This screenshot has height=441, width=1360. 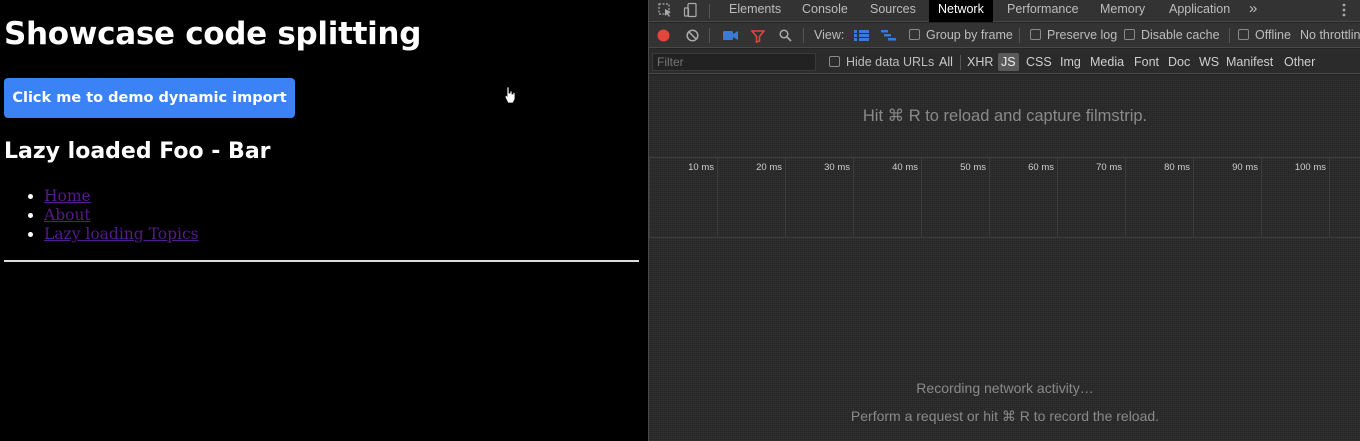 What do you see at coordinates (1082, 35) in the screenshot?
I see `preserve-log-label: Preserve log` at bounding box center [1082, 35].